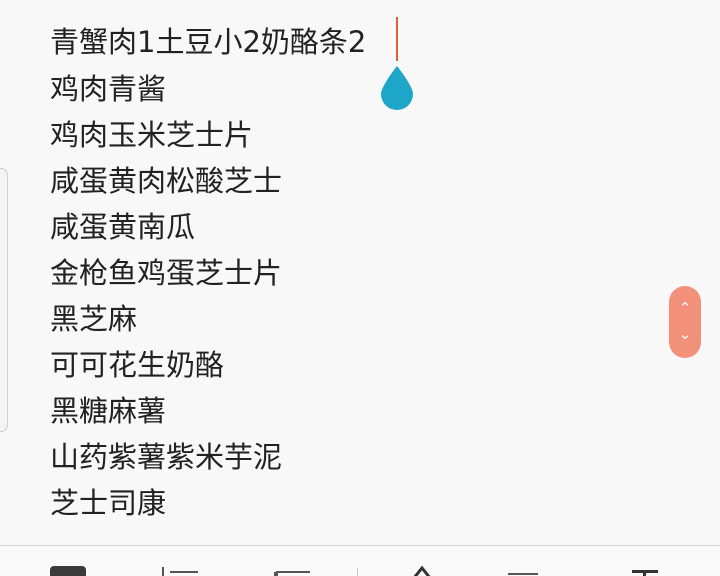 This screenshot has height=576, width=720. I want to click on note-line: 黑糖麻薯, so click(108, 411).